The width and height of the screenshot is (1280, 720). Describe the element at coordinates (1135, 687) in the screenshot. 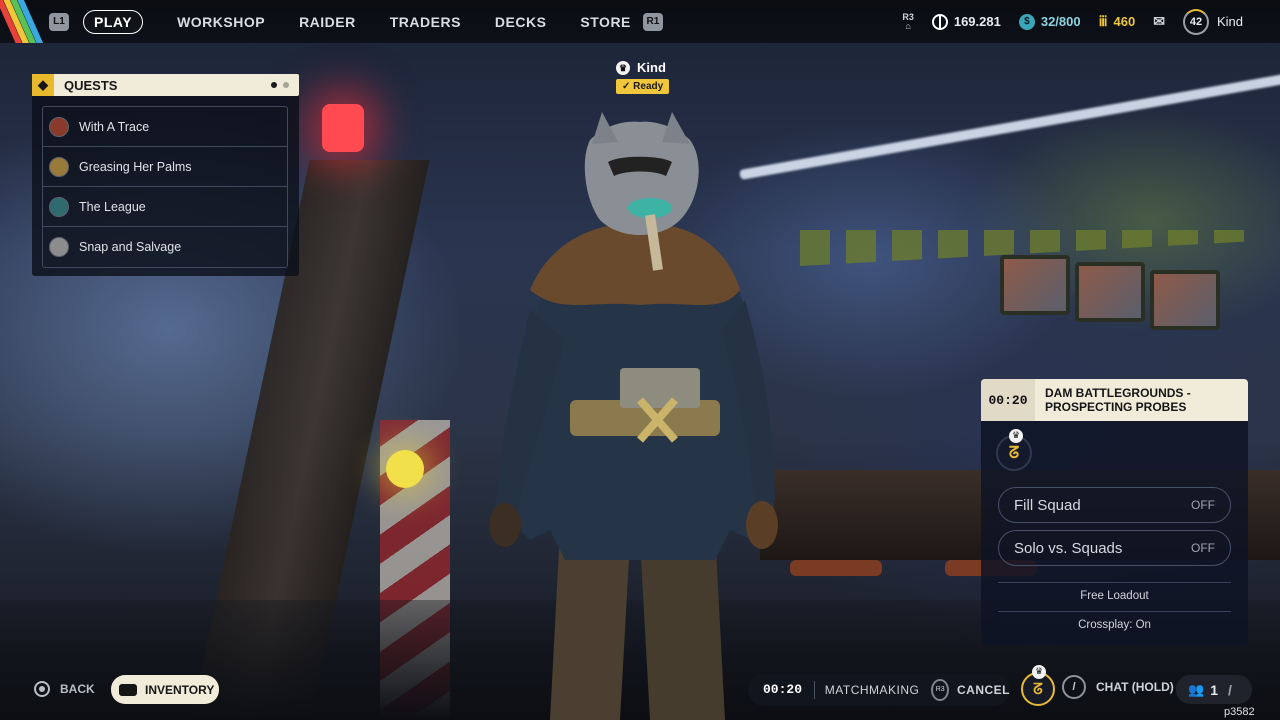

I see `chat-label: CHAT (HOLD)` at that location.